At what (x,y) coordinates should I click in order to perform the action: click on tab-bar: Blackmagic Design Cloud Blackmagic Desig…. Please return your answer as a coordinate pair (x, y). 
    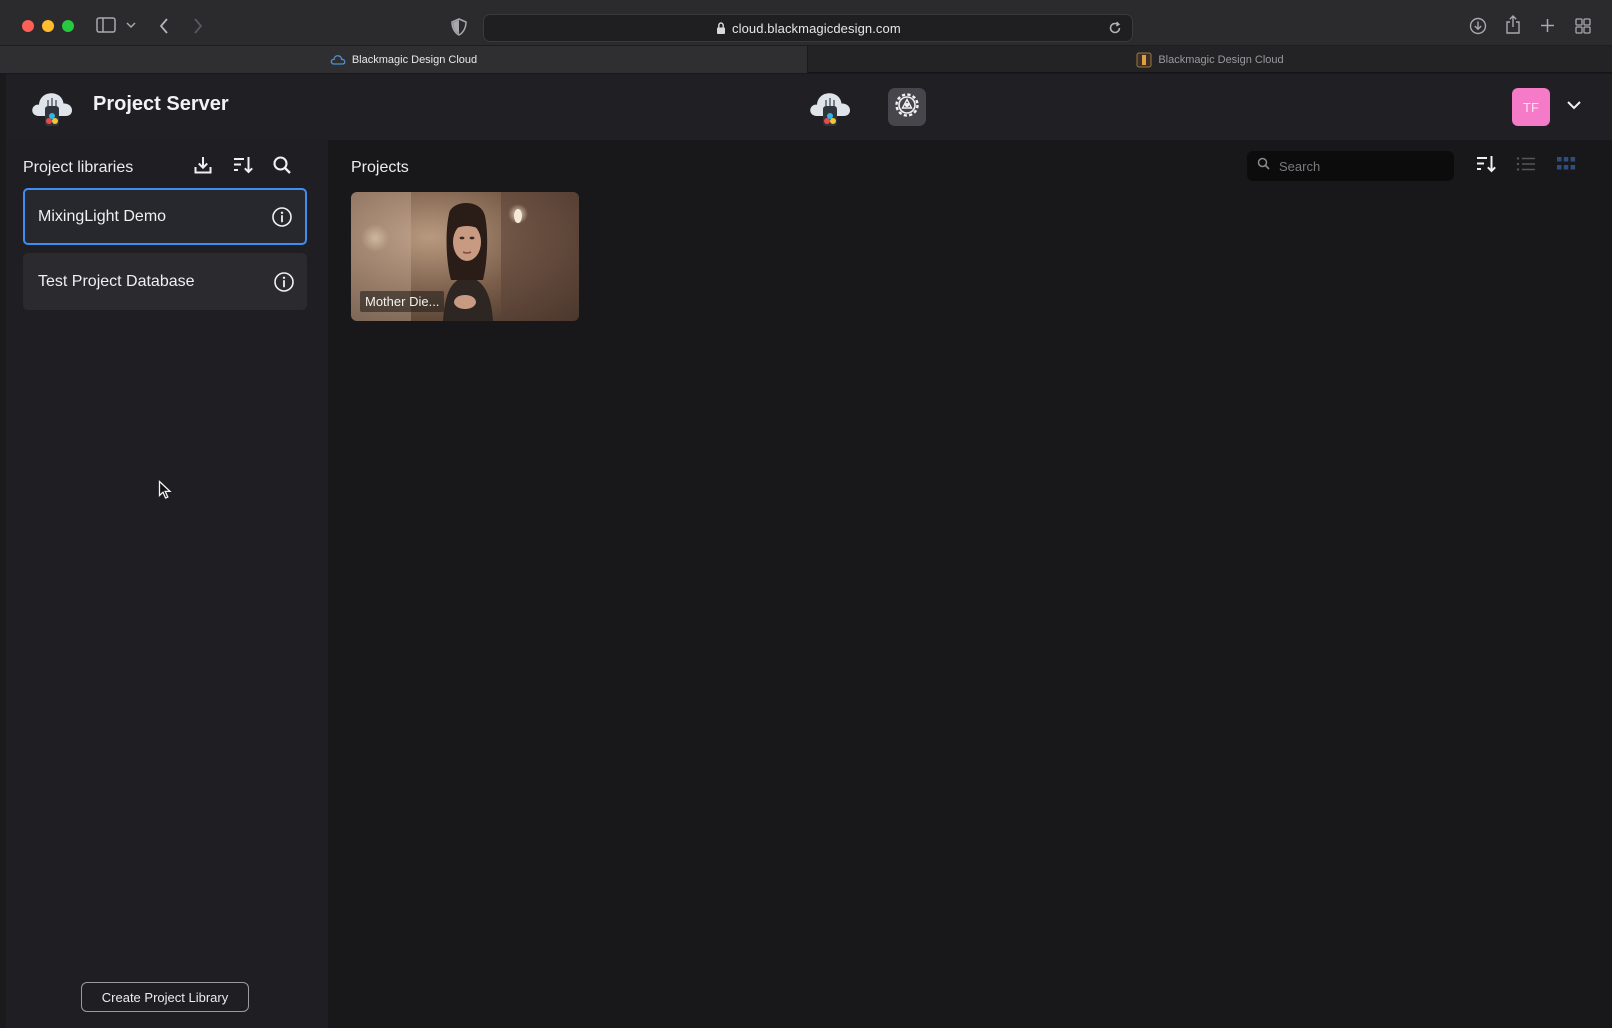
    Looking at the image, I should click on (806, 59).